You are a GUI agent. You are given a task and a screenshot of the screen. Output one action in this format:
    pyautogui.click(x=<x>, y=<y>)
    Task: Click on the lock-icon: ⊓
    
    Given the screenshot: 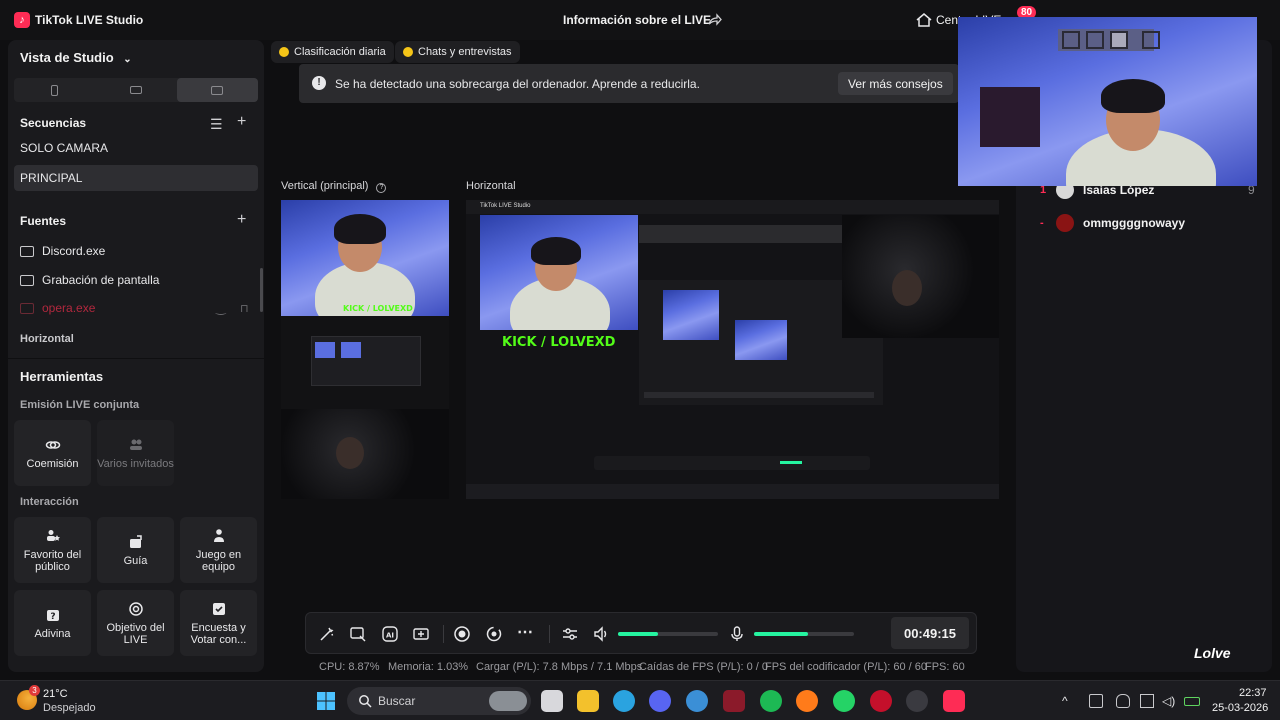 What is the action you would take?
    pyautogui.click(x=244, y=308)
    